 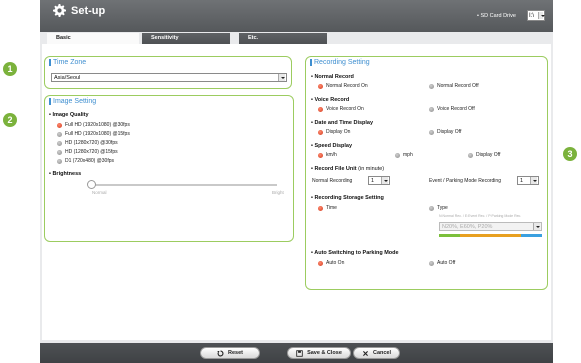 I want to click on gear-icon, so click(x=59, y=10).